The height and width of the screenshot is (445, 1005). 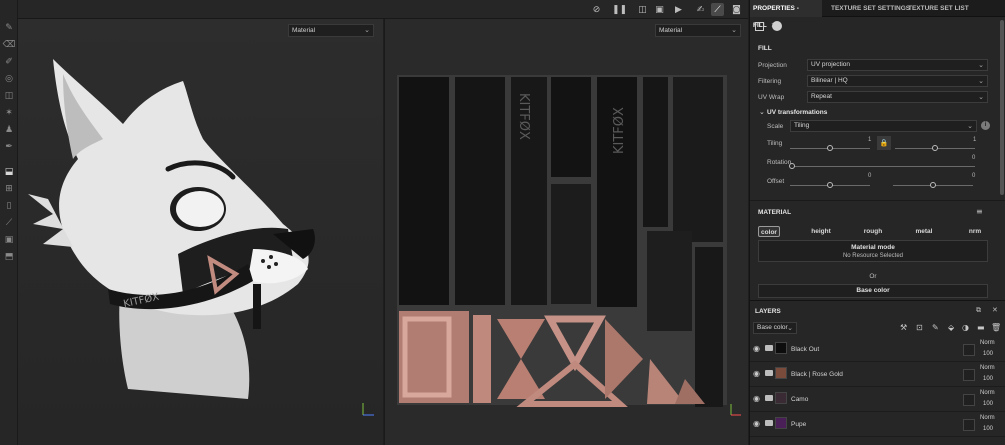 I want to click on no-symmetry-icon: ⊘, so click(x=596, y=9).